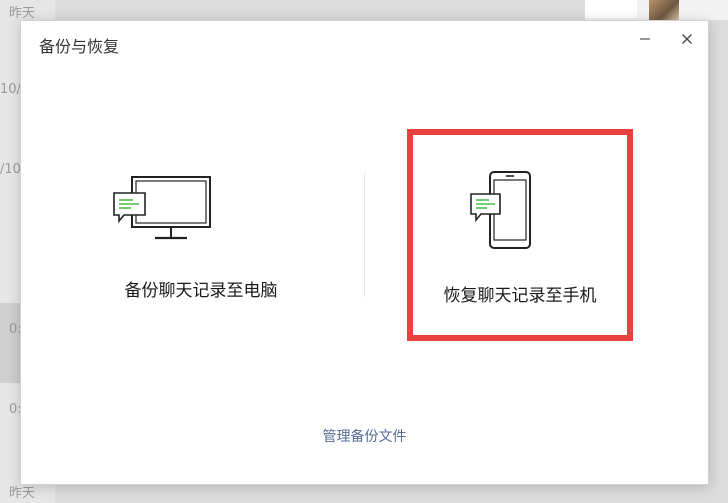 The height and width of the screenshot is (503, 728). What do you see at coordinates (611, 9) in the screenshot?
I see `message-preview-box` at bounding box center [611, 9].